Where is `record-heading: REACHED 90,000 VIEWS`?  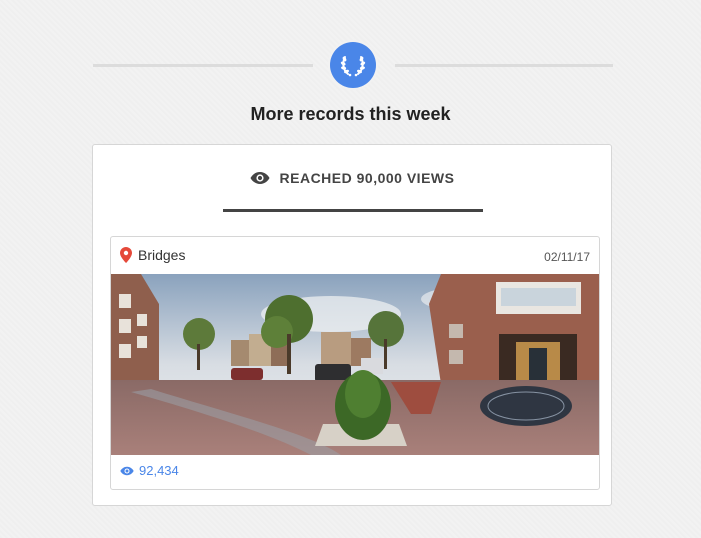 record-heading: REACHED 90,000 VIEWS is located at coordinates (352, 178).